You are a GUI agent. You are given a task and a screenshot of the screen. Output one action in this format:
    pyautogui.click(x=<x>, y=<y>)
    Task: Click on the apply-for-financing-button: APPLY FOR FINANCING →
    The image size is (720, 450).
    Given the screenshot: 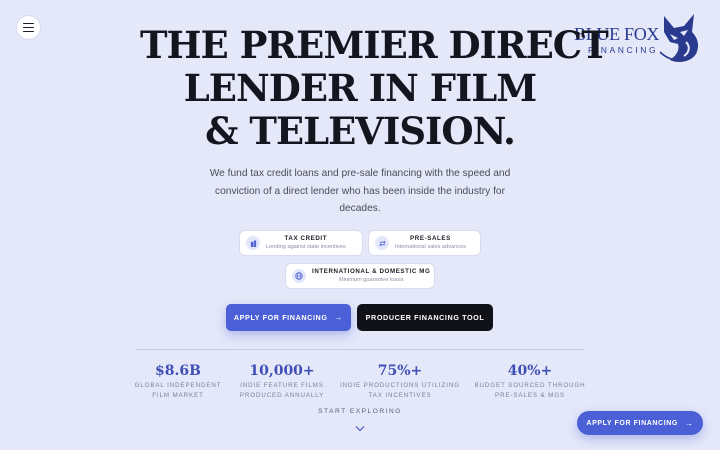 What is the action you would take?
    pyautogui.click(x=288, y=317)
    